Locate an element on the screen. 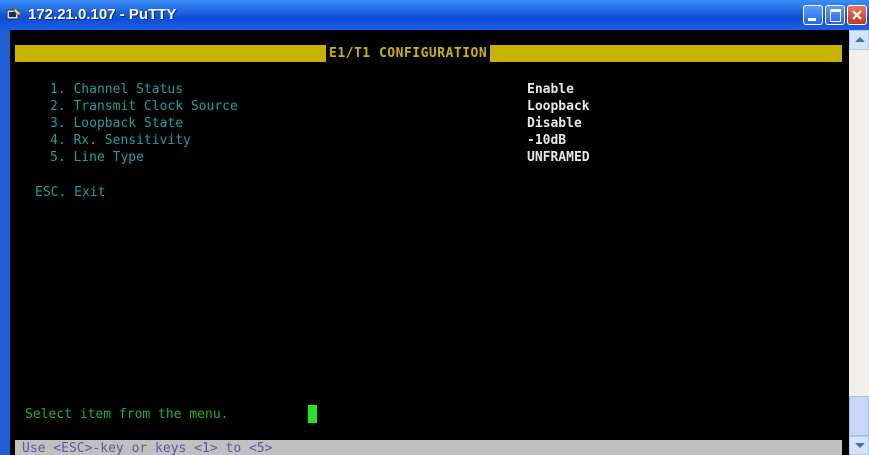 Image resolution: width=869 pixels, height=455 pixels. minimize-icon is located at coordinates (813, 15).